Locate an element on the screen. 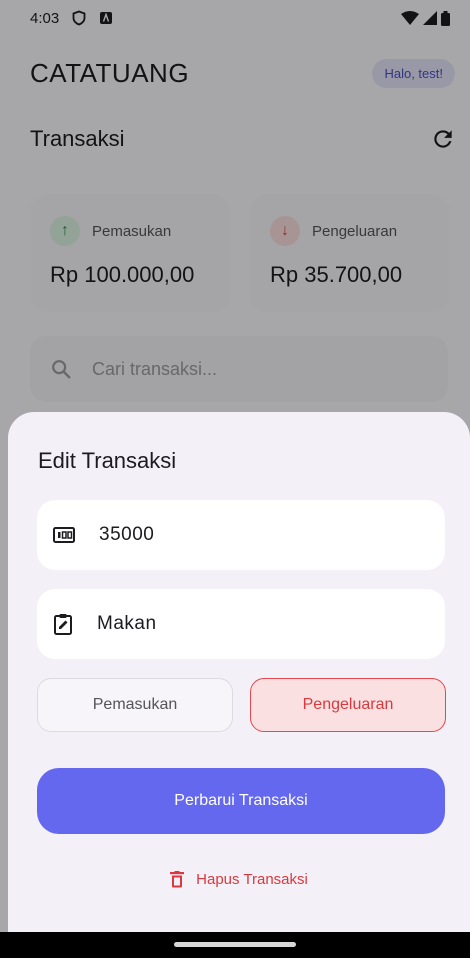 This screenshot has height=958, width=470. home-gesture-handle is located at coordinates (235, 944).